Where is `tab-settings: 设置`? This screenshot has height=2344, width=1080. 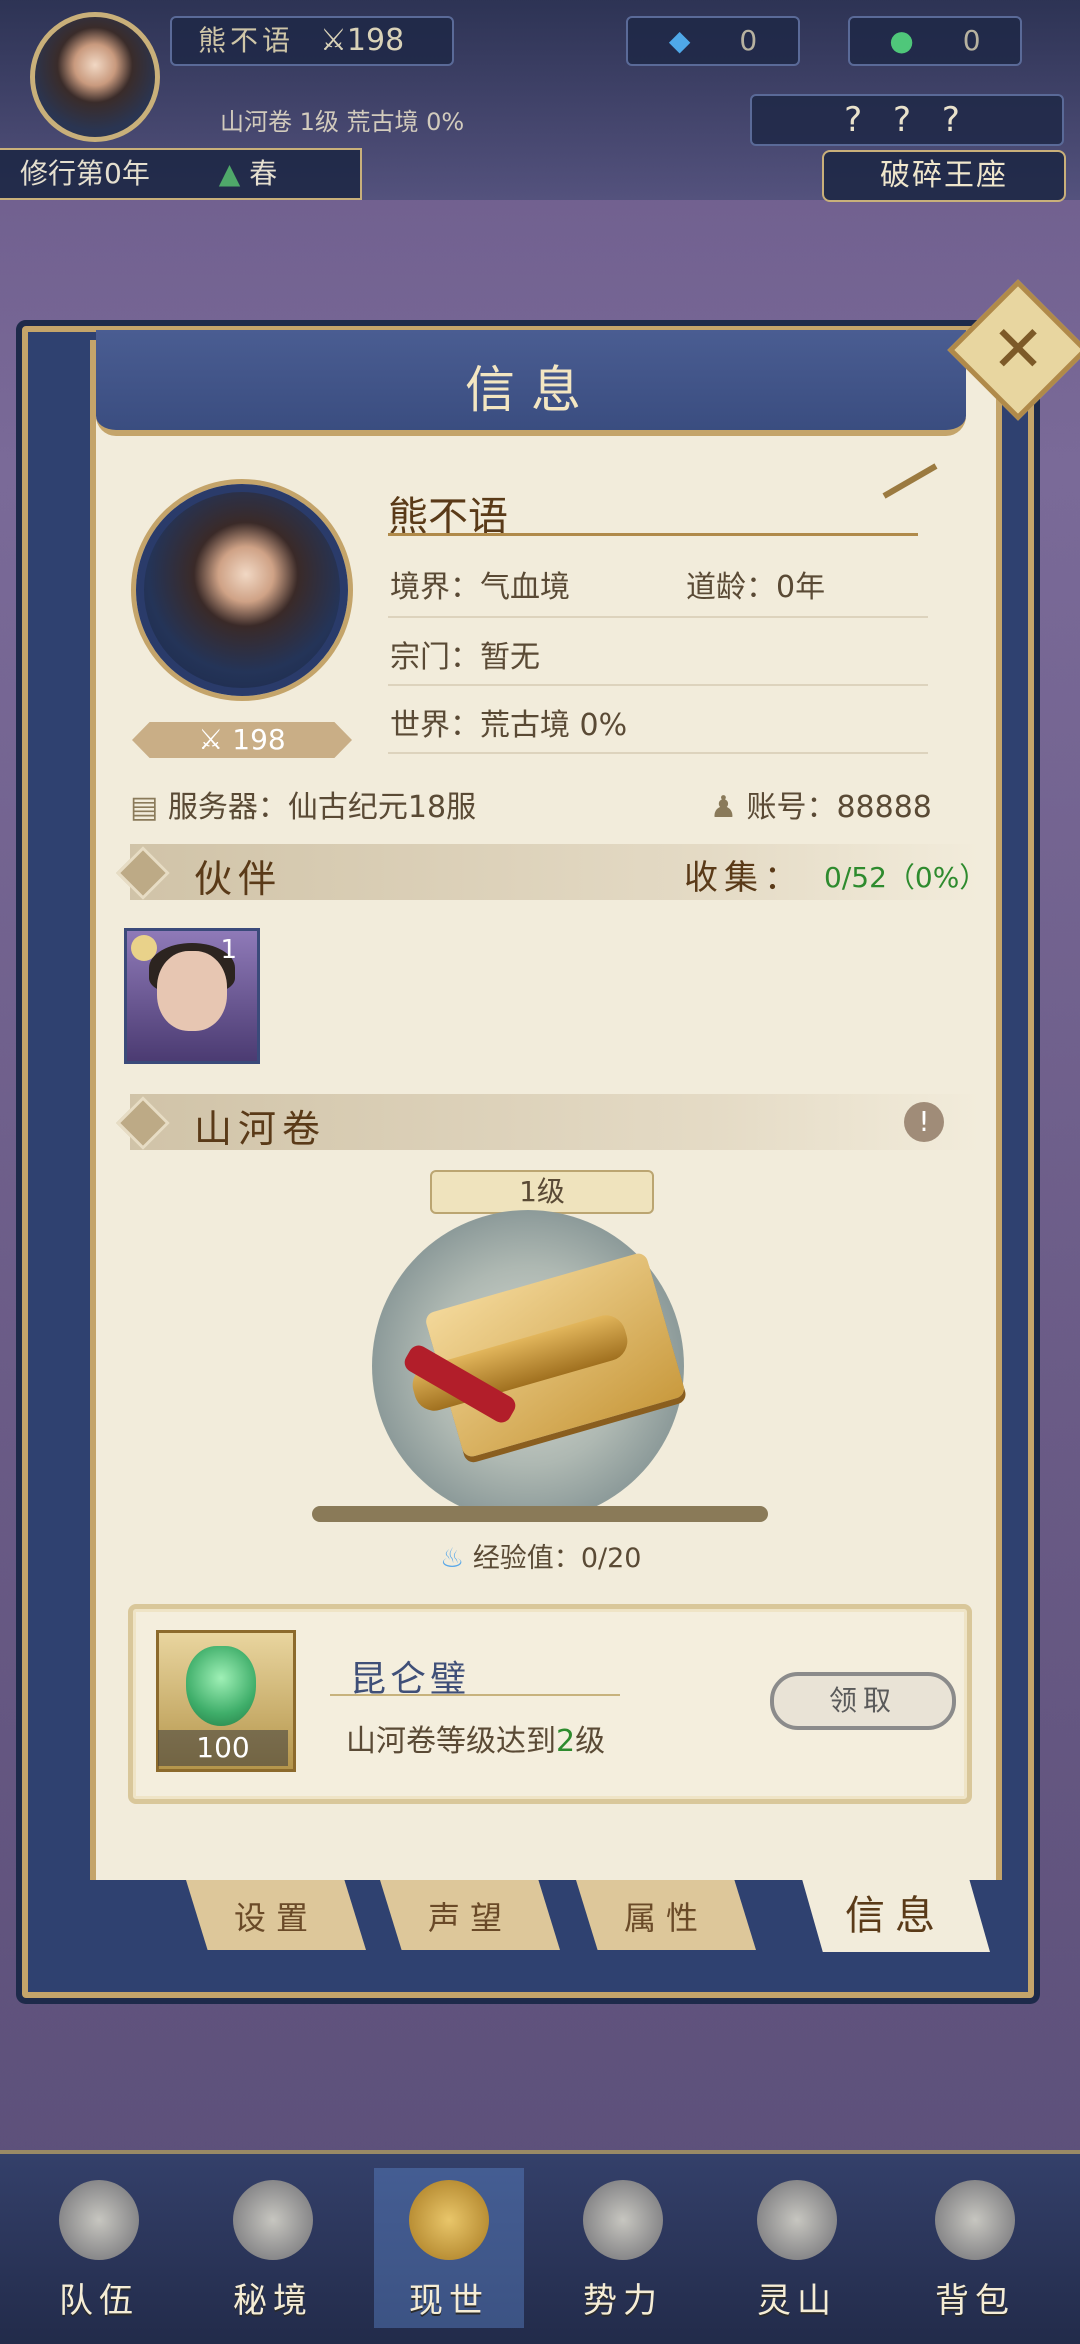 tab-settings: 设置 is located at coordinates (276, 1915).